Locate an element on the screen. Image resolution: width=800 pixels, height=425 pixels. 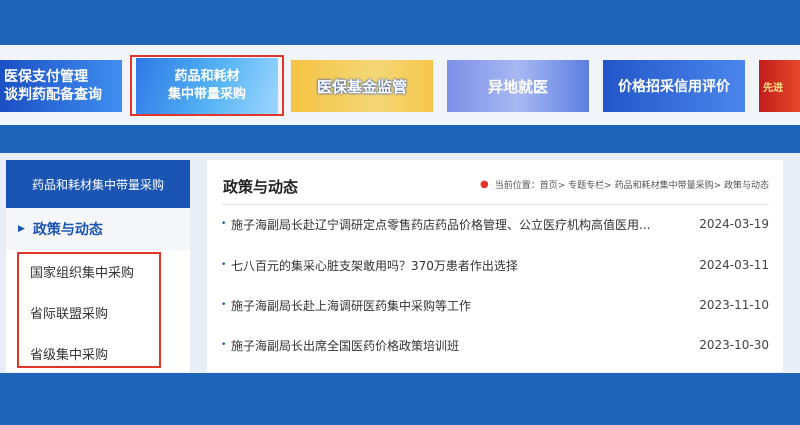
news-title: 施子海副局长赴上海调研医药集中采购等工作 is located at coordinates (351, 305).